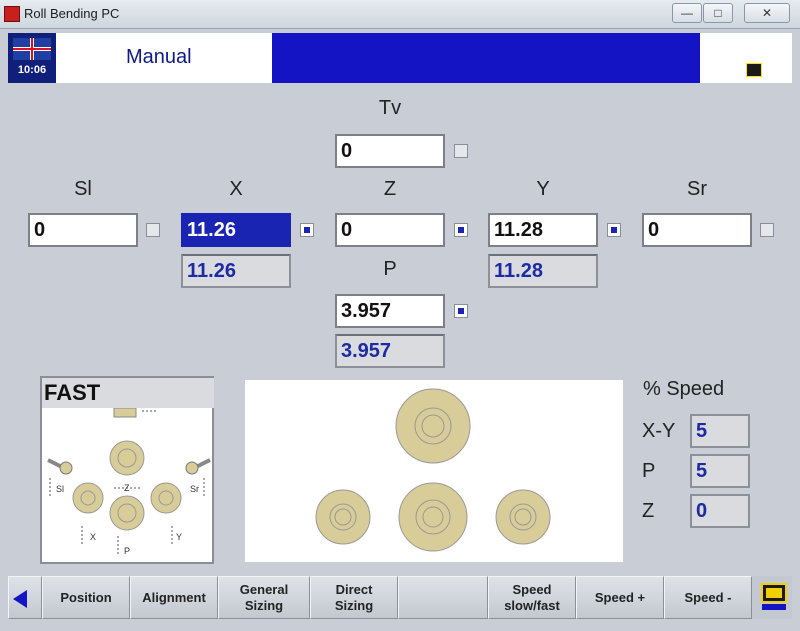  What do you see at coordinates (461, 230) in the screenshot?
I see `z-checkbox` at bounding box center [461, 230].